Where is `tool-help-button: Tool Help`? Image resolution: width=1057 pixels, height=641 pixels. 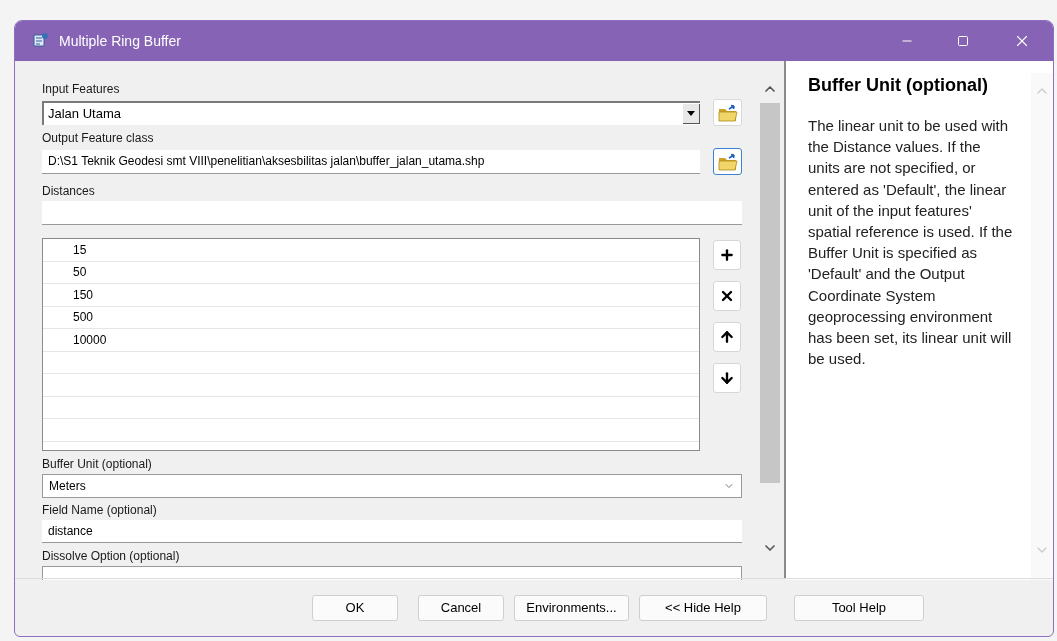 tool-help-button: Tool Help is located at coordinates (859, 607).